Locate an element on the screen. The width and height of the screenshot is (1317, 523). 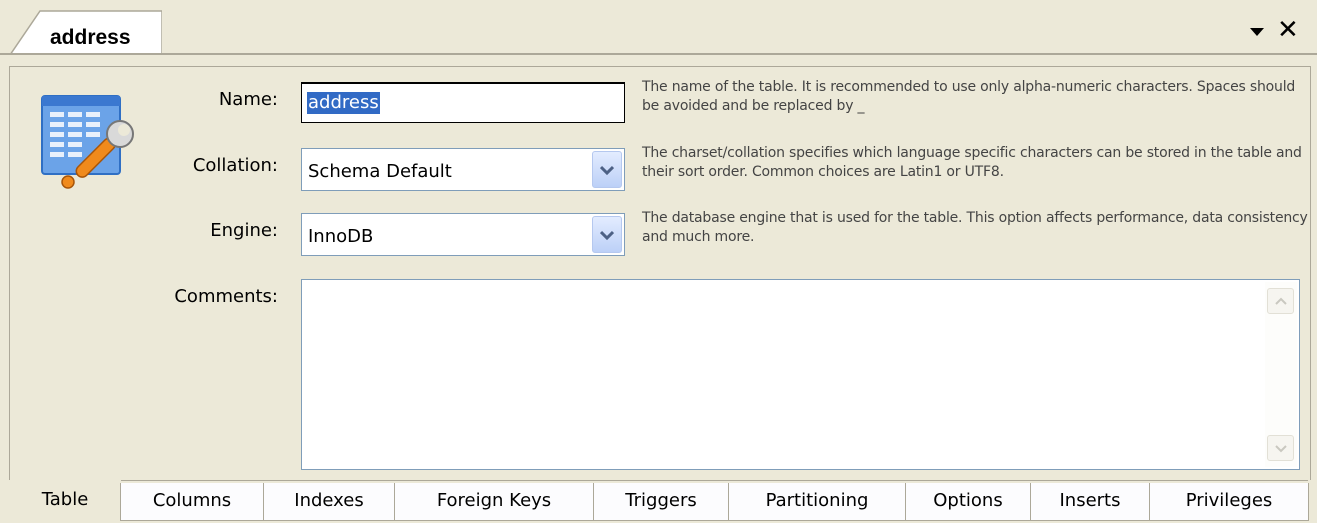
tab-bar-divider is located at coordinates (658, 54).